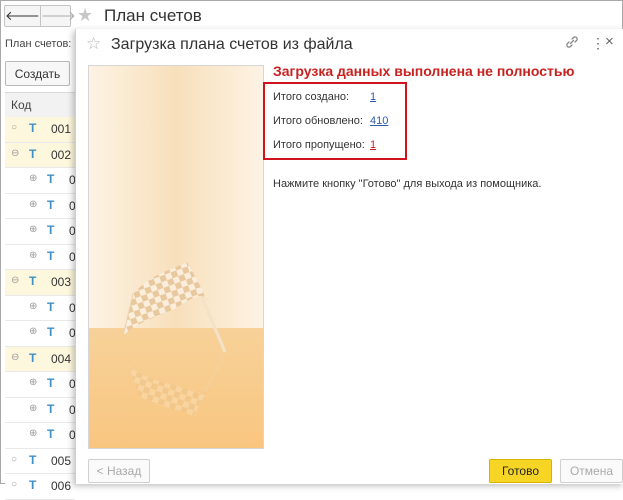  Describe the element at coordinates (93, 44) in the screenshot. I see `star-icon: ☆` at that location.